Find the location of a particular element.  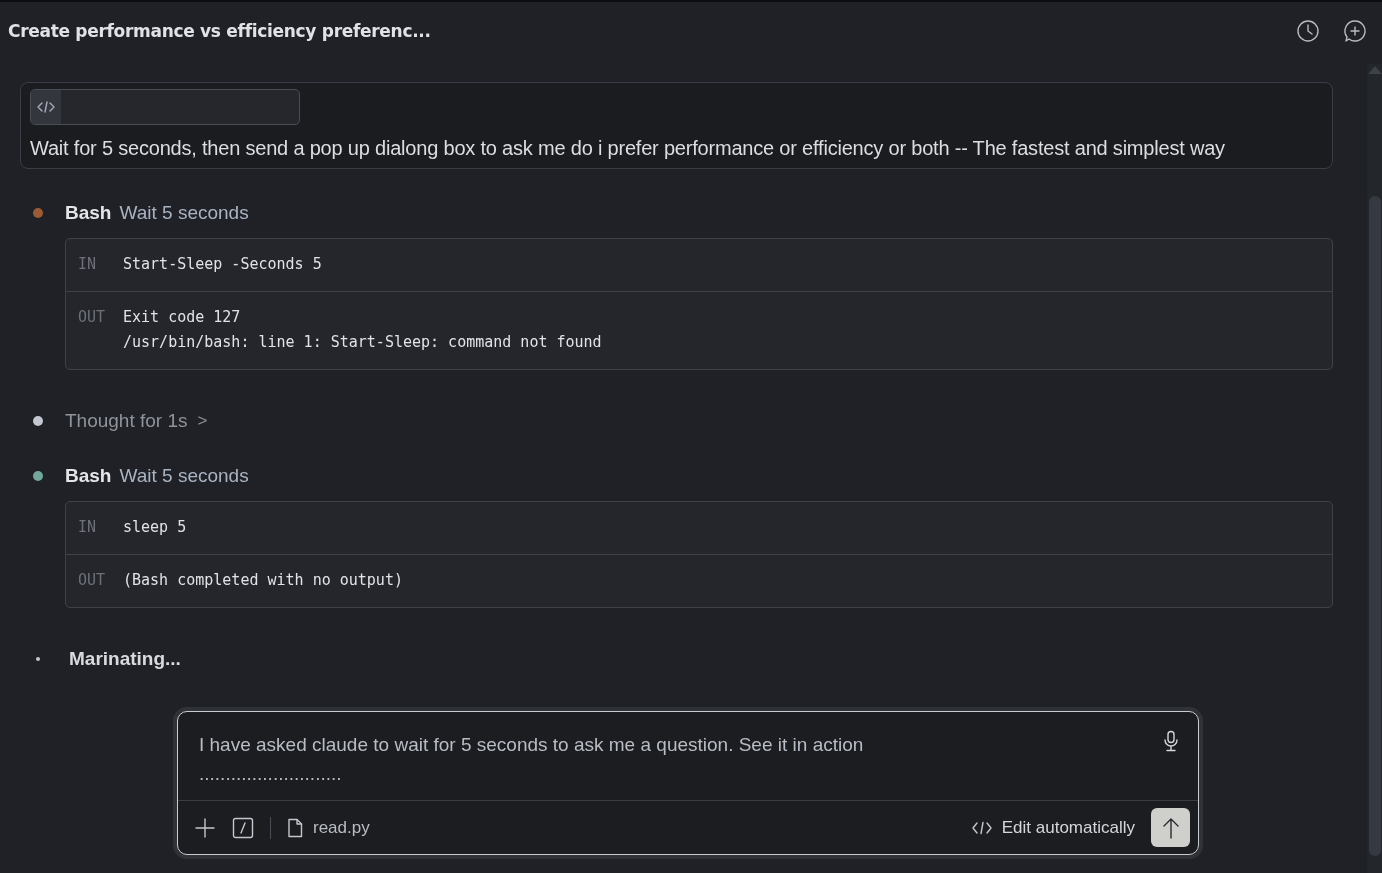

microphone-icon is located at coordinates (1171, 741).